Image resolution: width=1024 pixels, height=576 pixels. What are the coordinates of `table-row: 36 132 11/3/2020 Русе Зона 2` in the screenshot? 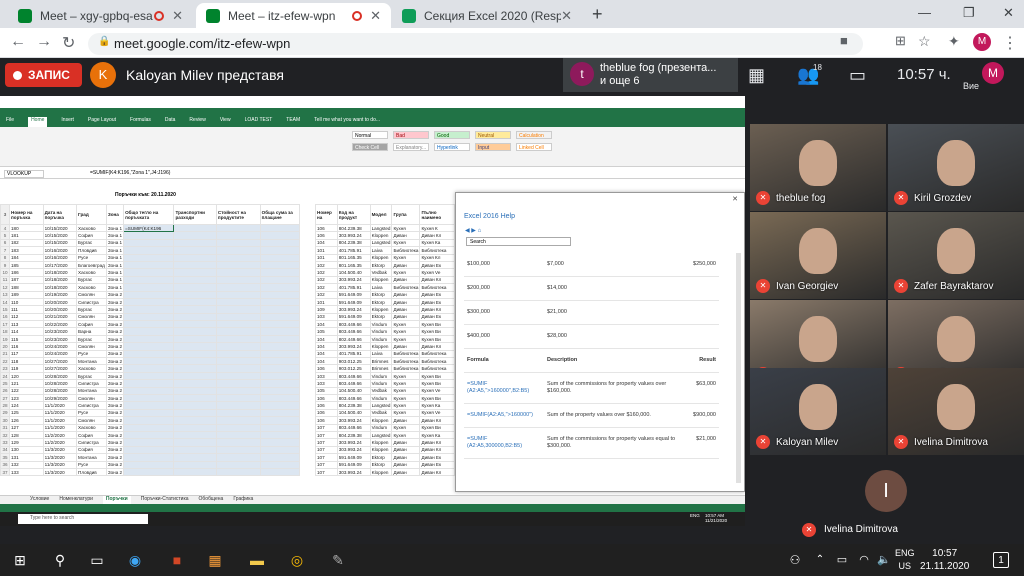 It's located at (150, 464).